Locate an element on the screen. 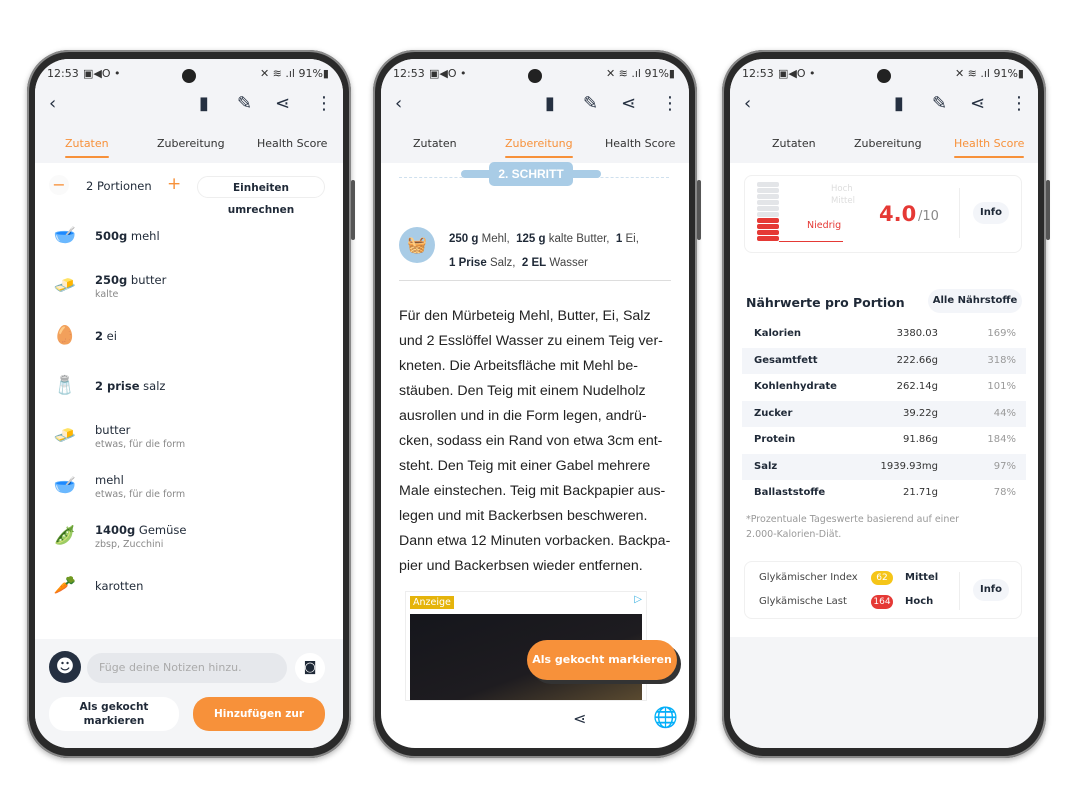 Image resolution: width=1070 pixels, height=803 pixels. add-to-button: Hinzufügen zur is located at coordinates (259, 714).